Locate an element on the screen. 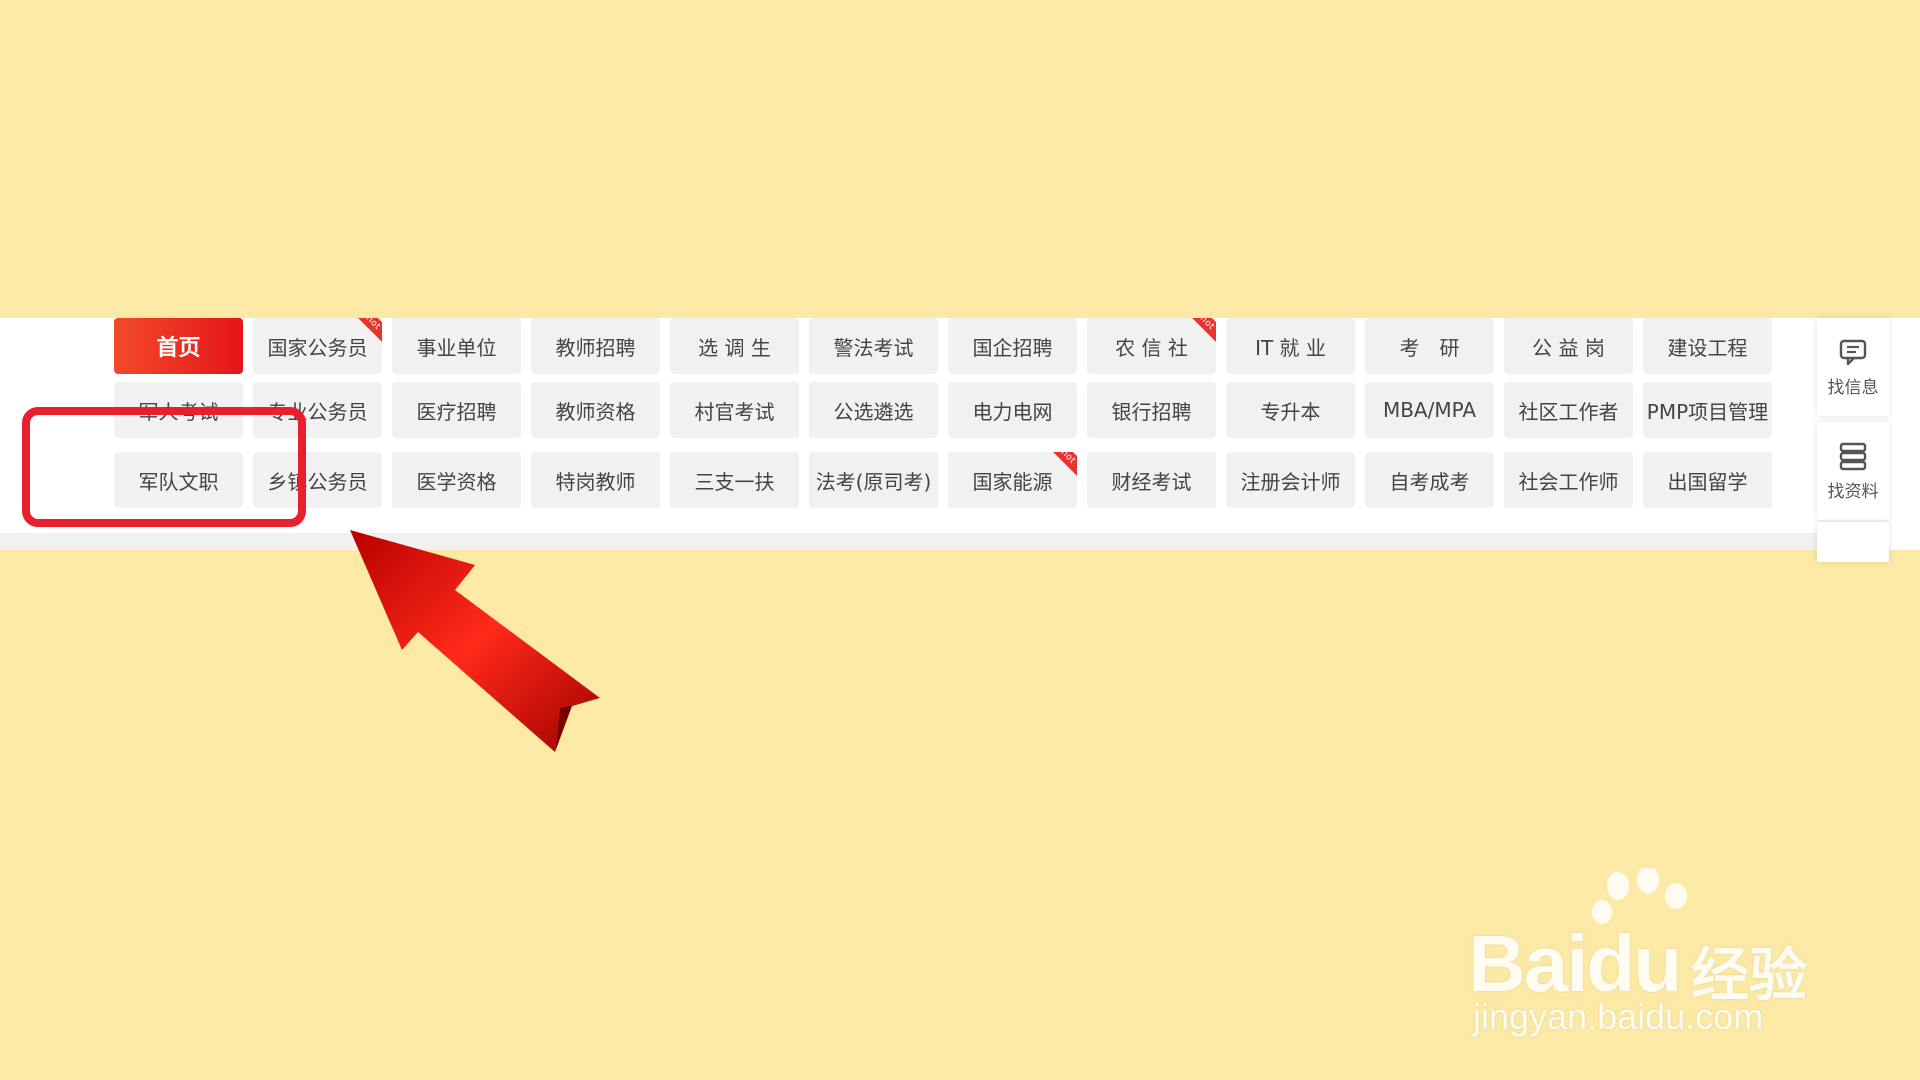  category-label: 选 调 生 is located at coordinates (734, 347).